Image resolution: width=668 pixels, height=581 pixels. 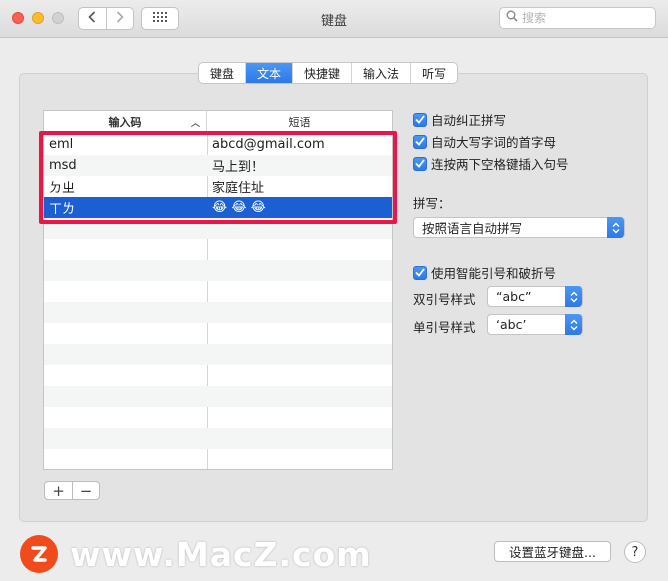 I want to click on single-quote-label: 单引号样式, so click(x=444, y=327).